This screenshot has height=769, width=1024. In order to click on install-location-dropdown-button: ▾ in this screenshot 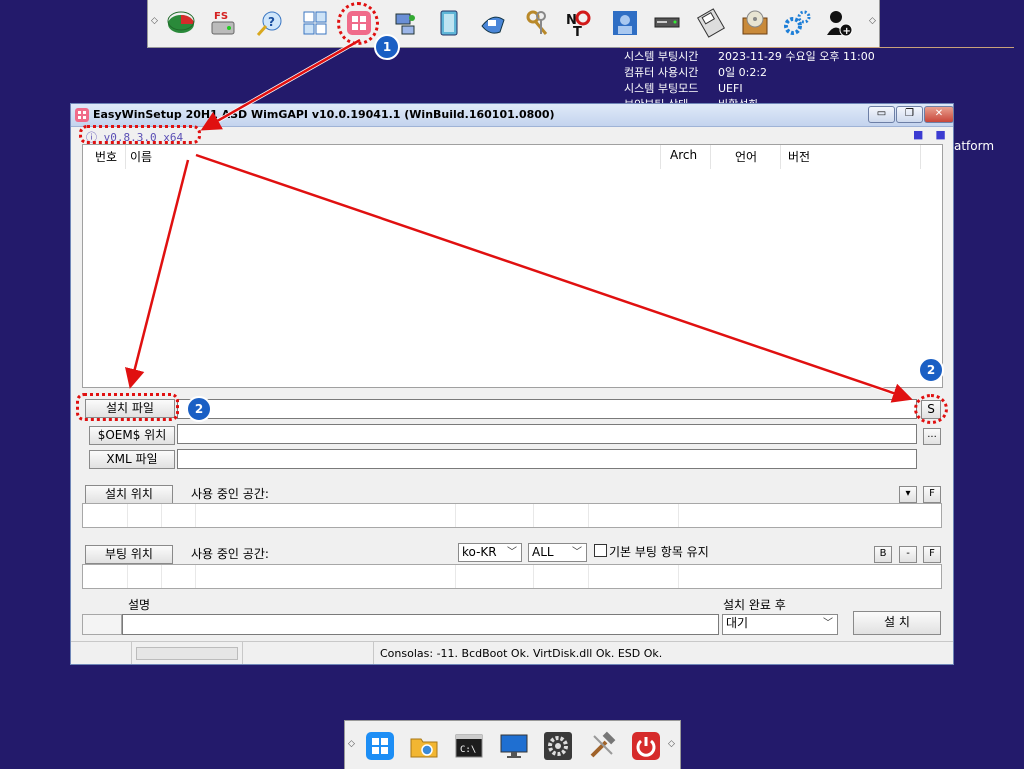, I will do `click(908, 494)`.